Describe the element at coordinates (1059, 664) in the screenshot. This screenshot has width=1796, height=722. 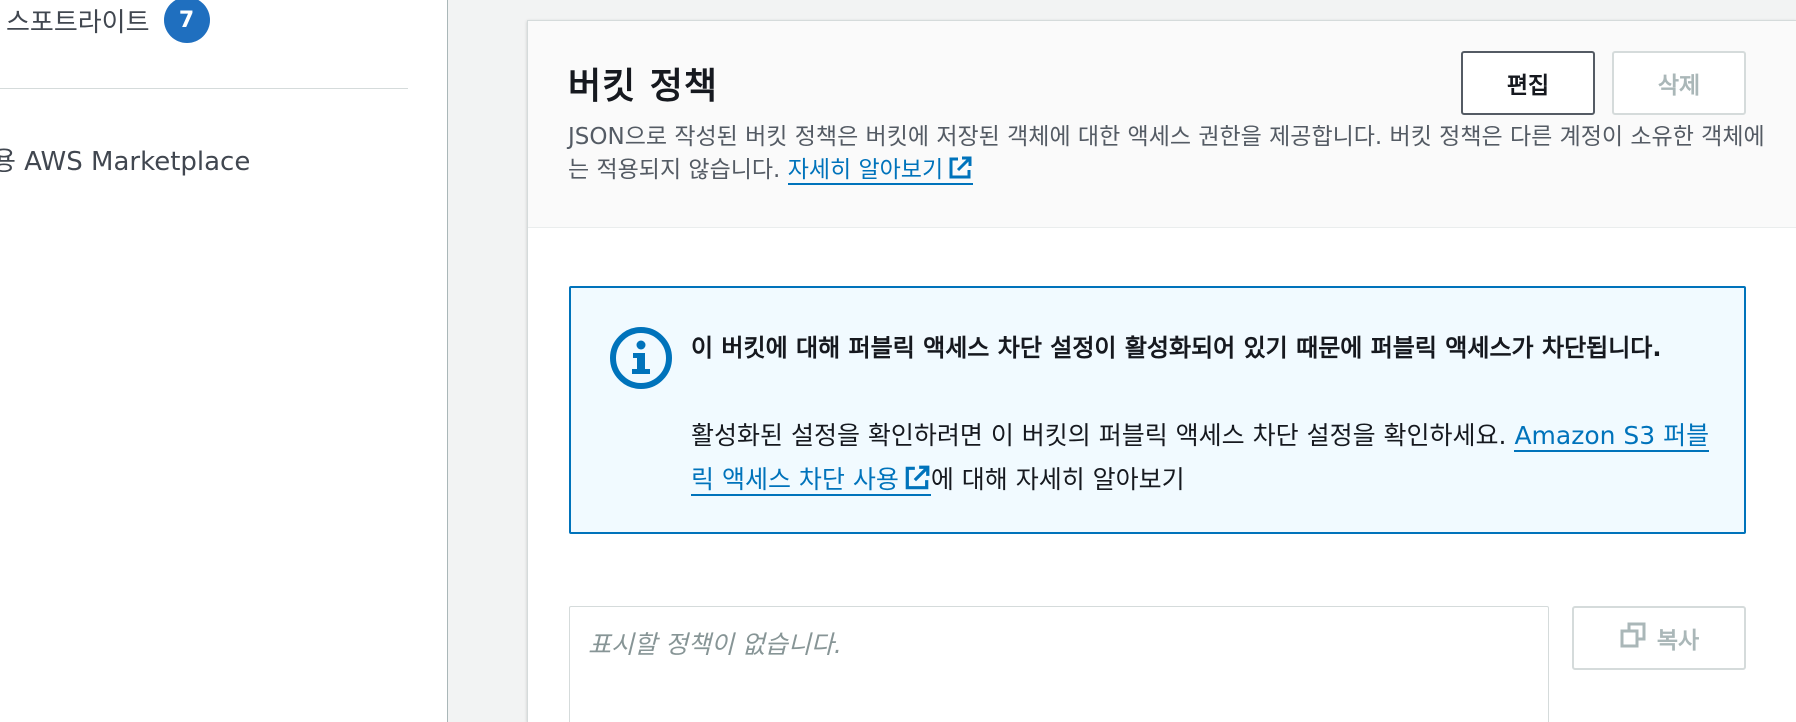
I see `policy-display-box: 표시할 정책이 없습니다.` at that location.